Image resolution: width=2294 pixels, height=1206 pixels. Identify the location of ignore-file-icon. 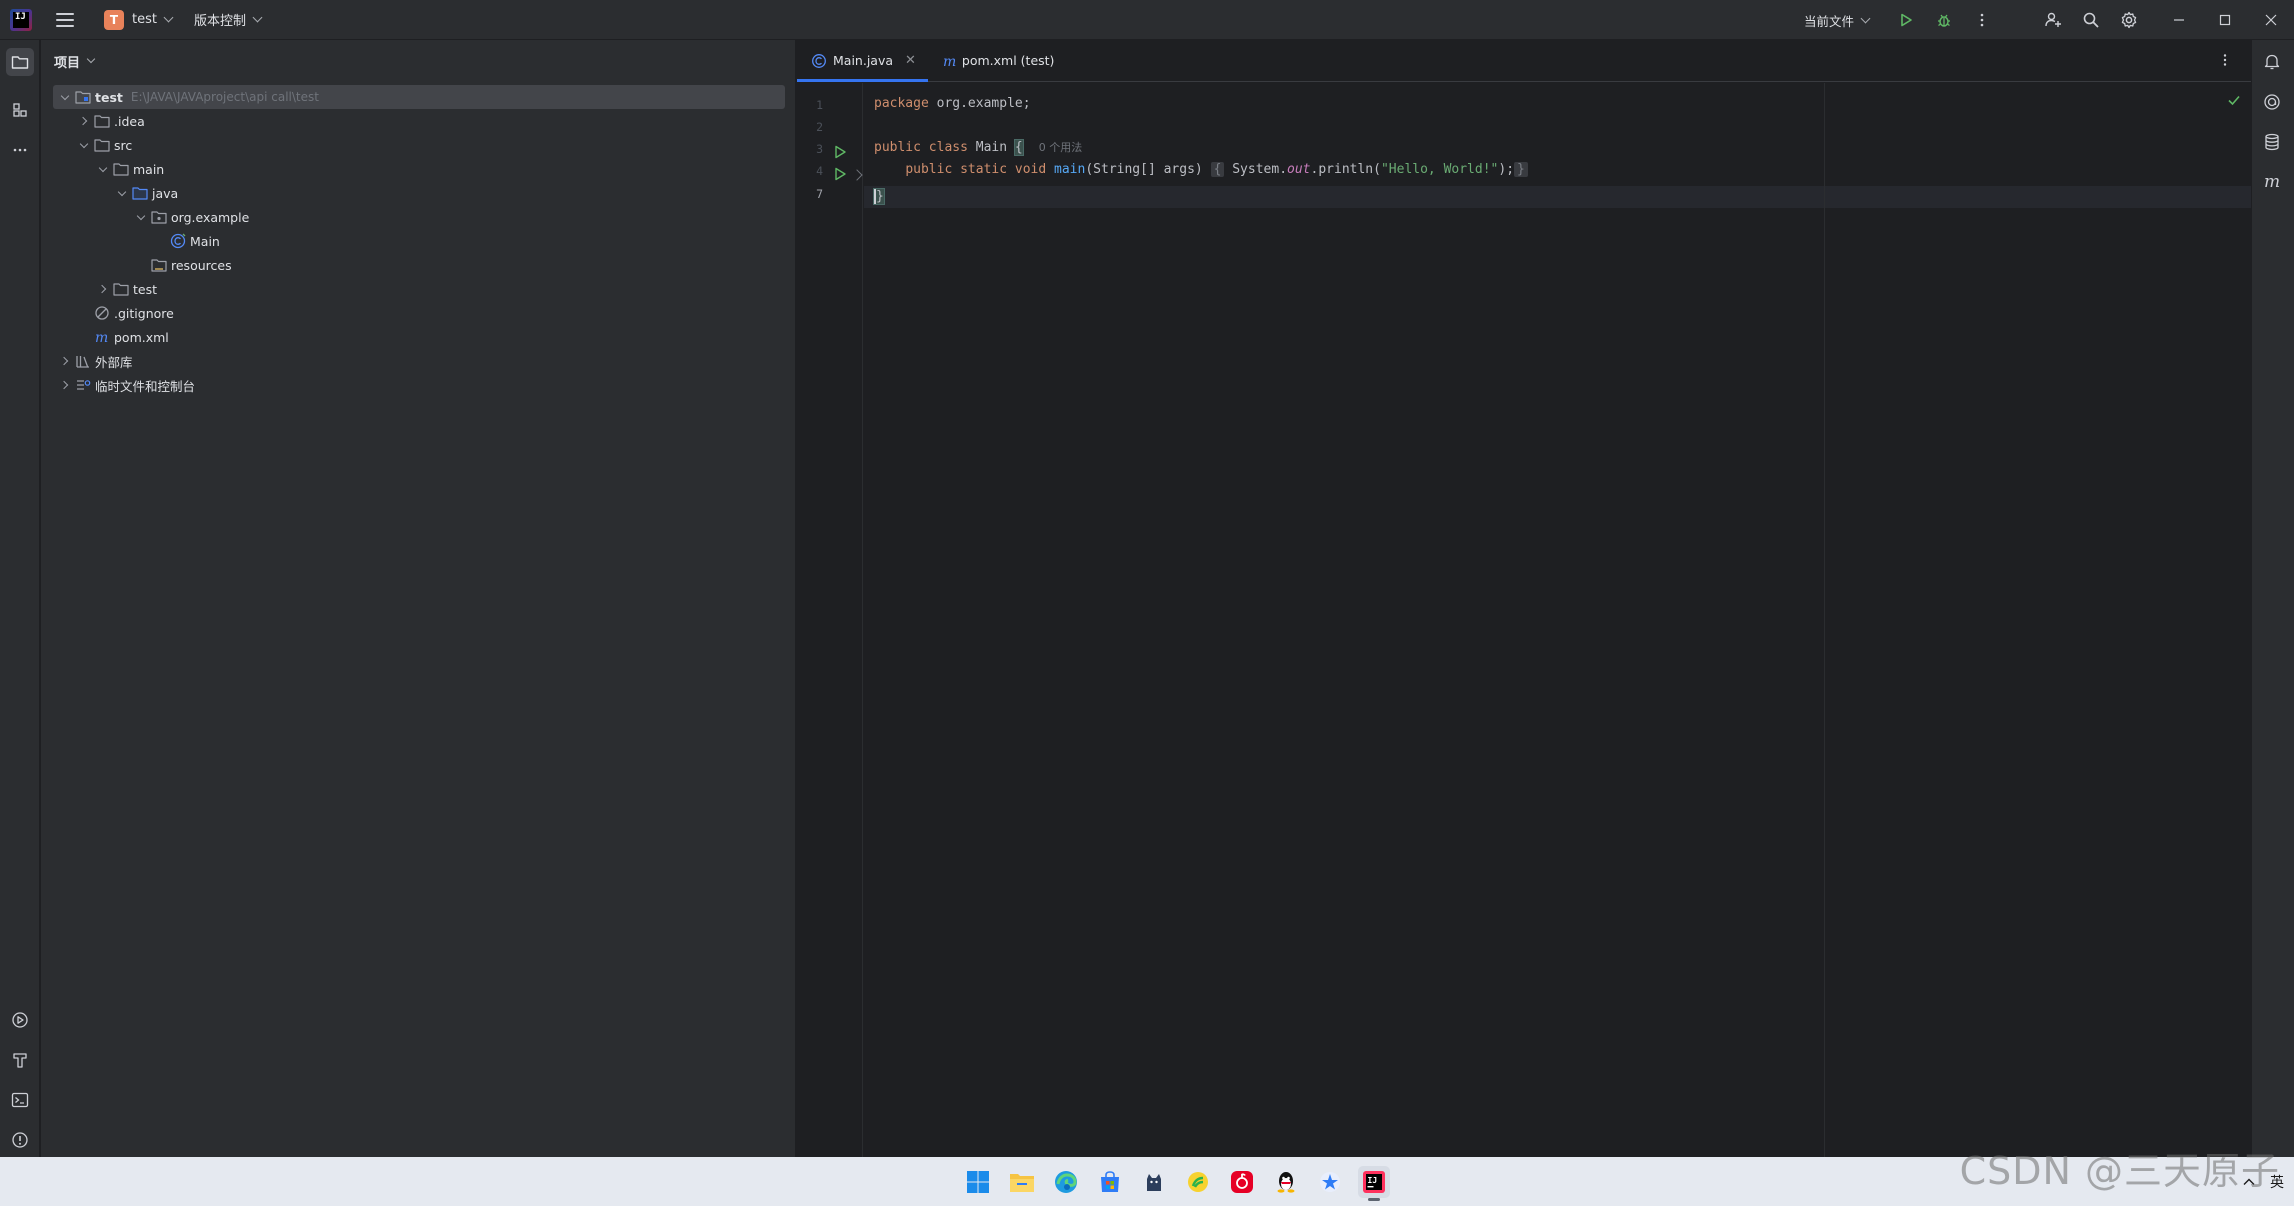
(102, 313).